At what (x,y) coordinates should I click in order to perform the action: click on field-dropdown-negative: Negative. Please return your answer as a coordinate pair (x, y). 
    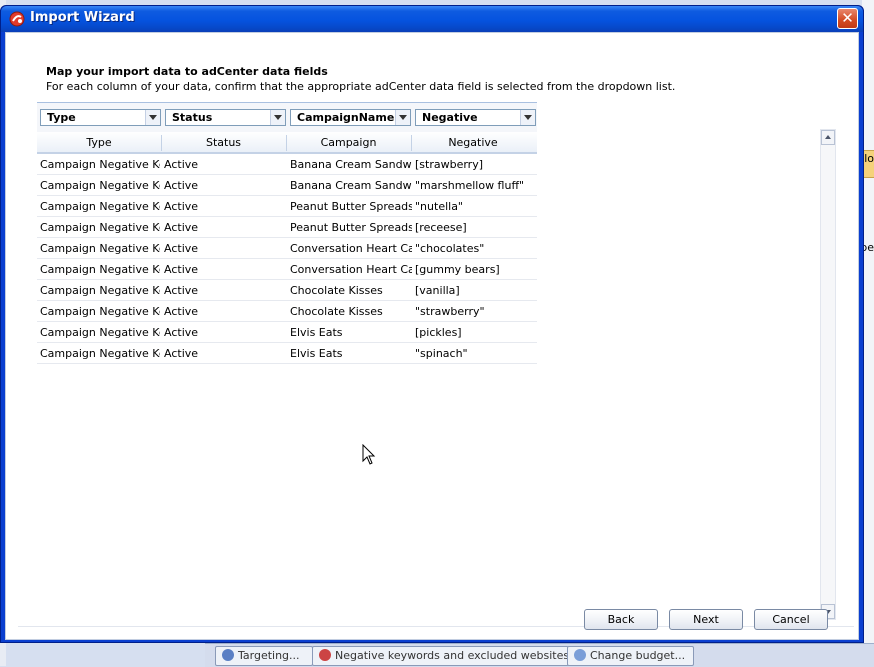
    Looking at the image, I should click on (475, 117).